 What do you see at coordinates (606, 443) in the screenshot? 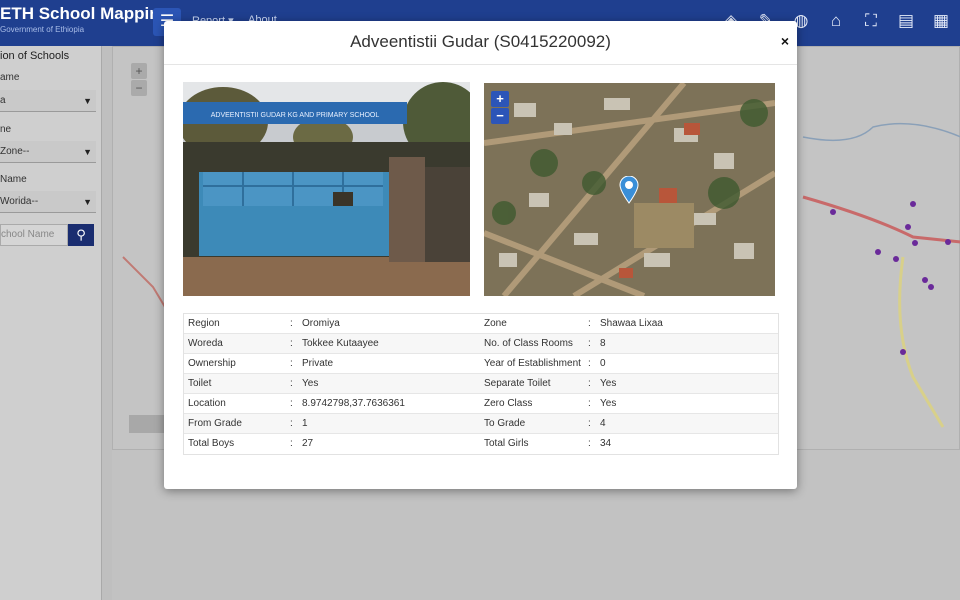
I see `field-value: 34` at bounding box center [606, 443].